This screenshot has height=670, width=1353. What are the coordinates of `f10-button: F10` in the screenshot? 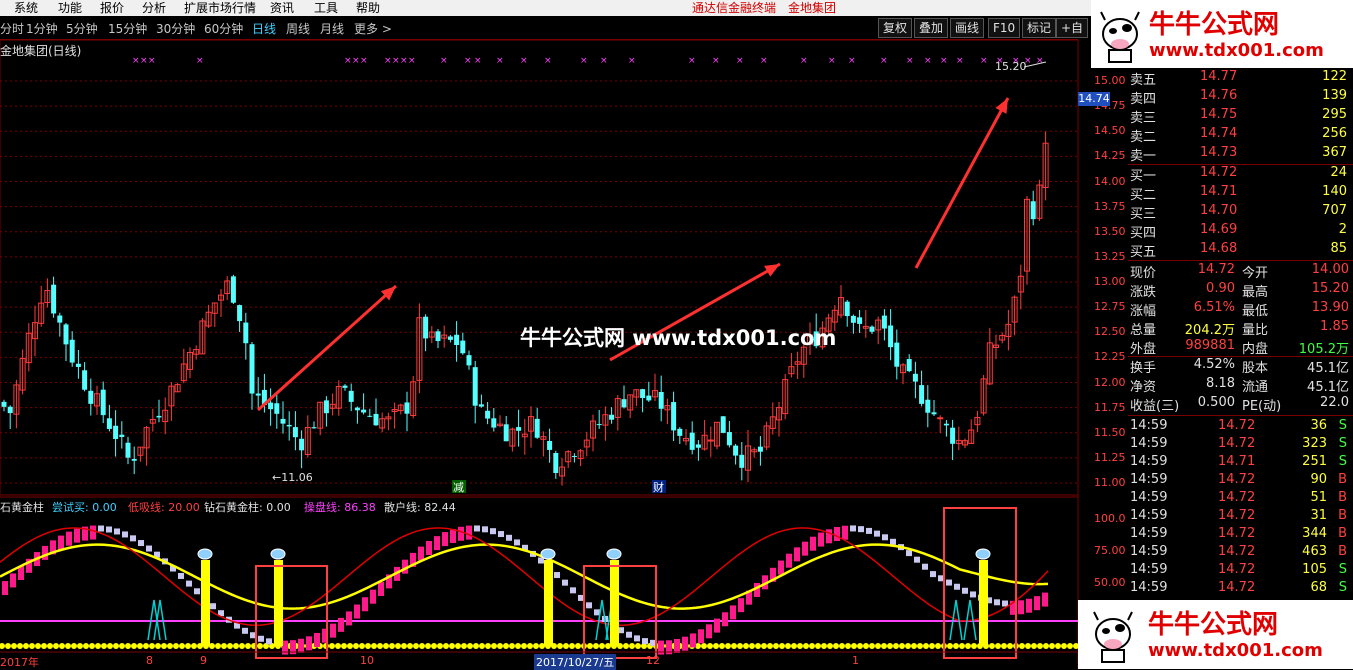 It's located at (1004, 28).